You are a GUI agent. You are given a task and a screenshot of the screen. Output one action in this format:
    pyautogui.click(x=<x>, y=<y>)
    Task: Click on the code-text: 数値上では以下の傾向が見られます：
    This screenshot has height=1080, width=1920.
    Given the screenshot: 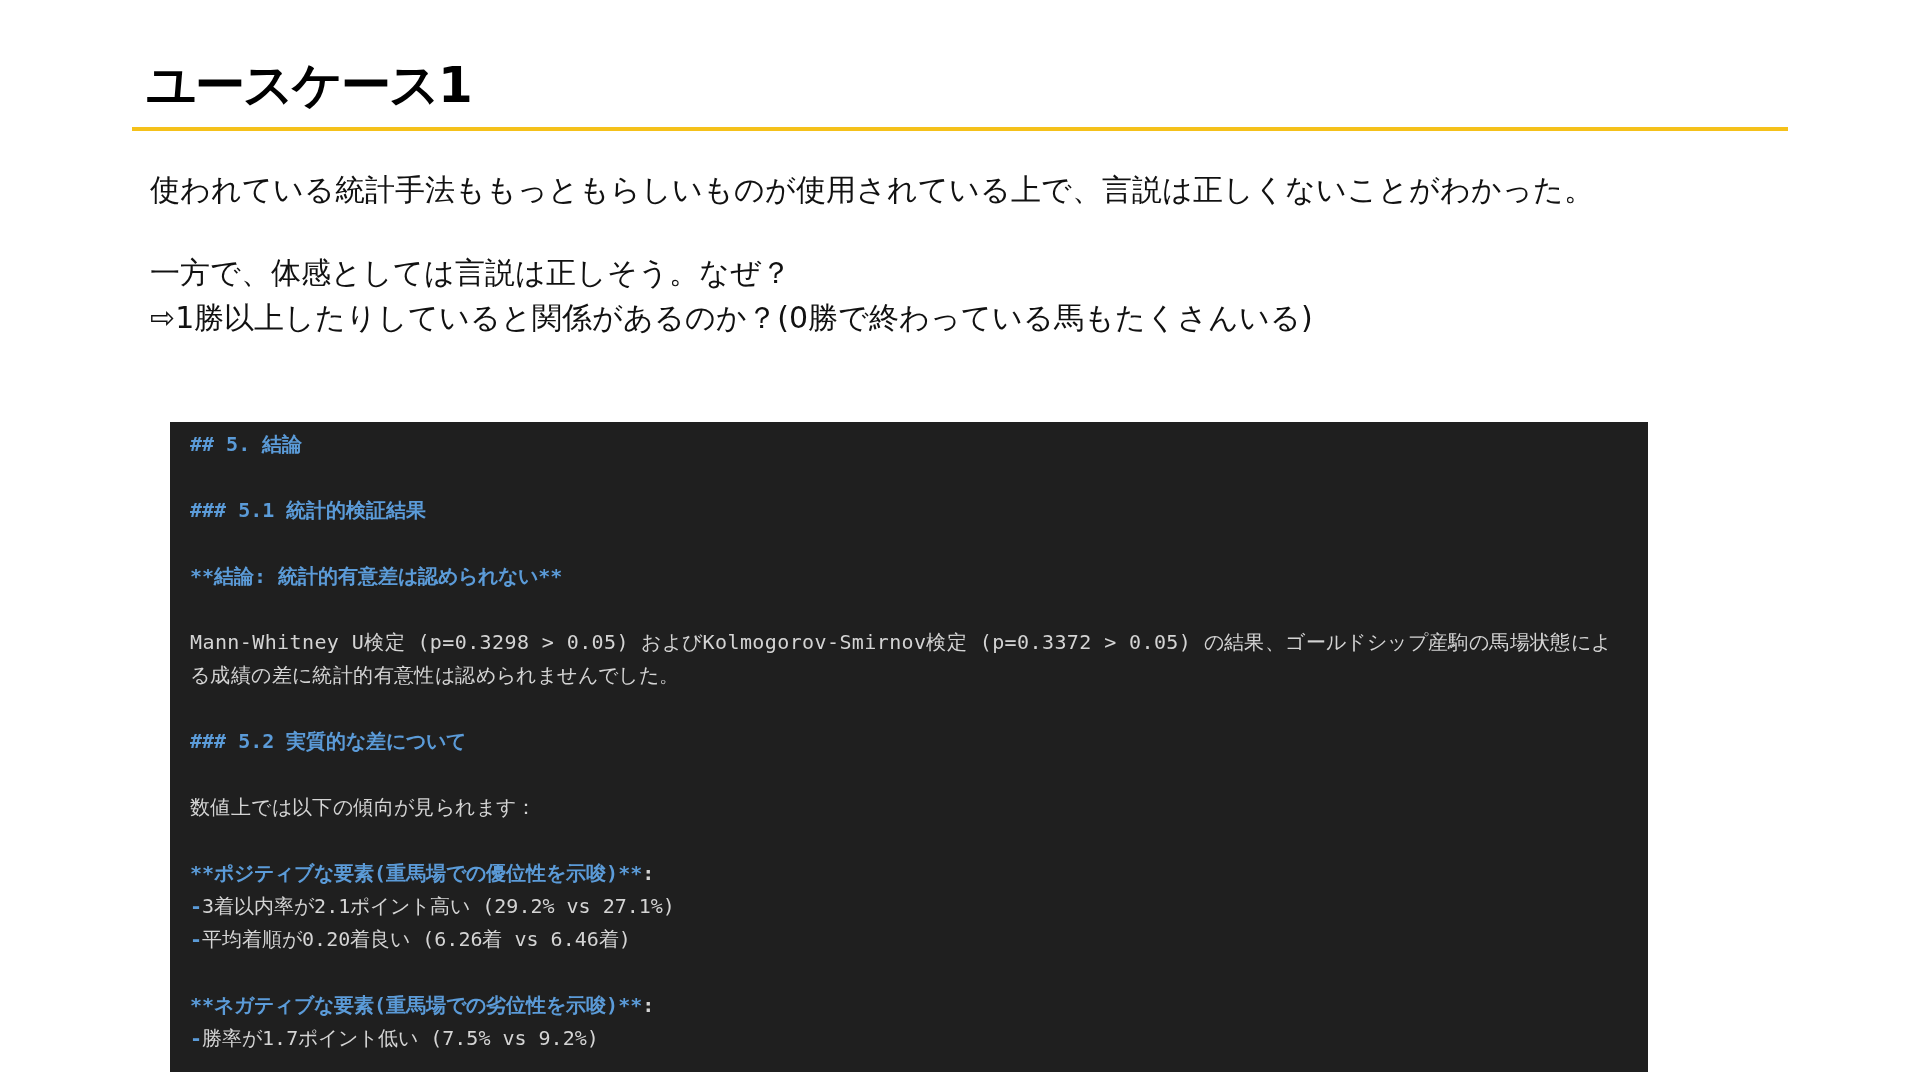 What is the action you would take?
    pyautogui.click(x=364, y=807)
    